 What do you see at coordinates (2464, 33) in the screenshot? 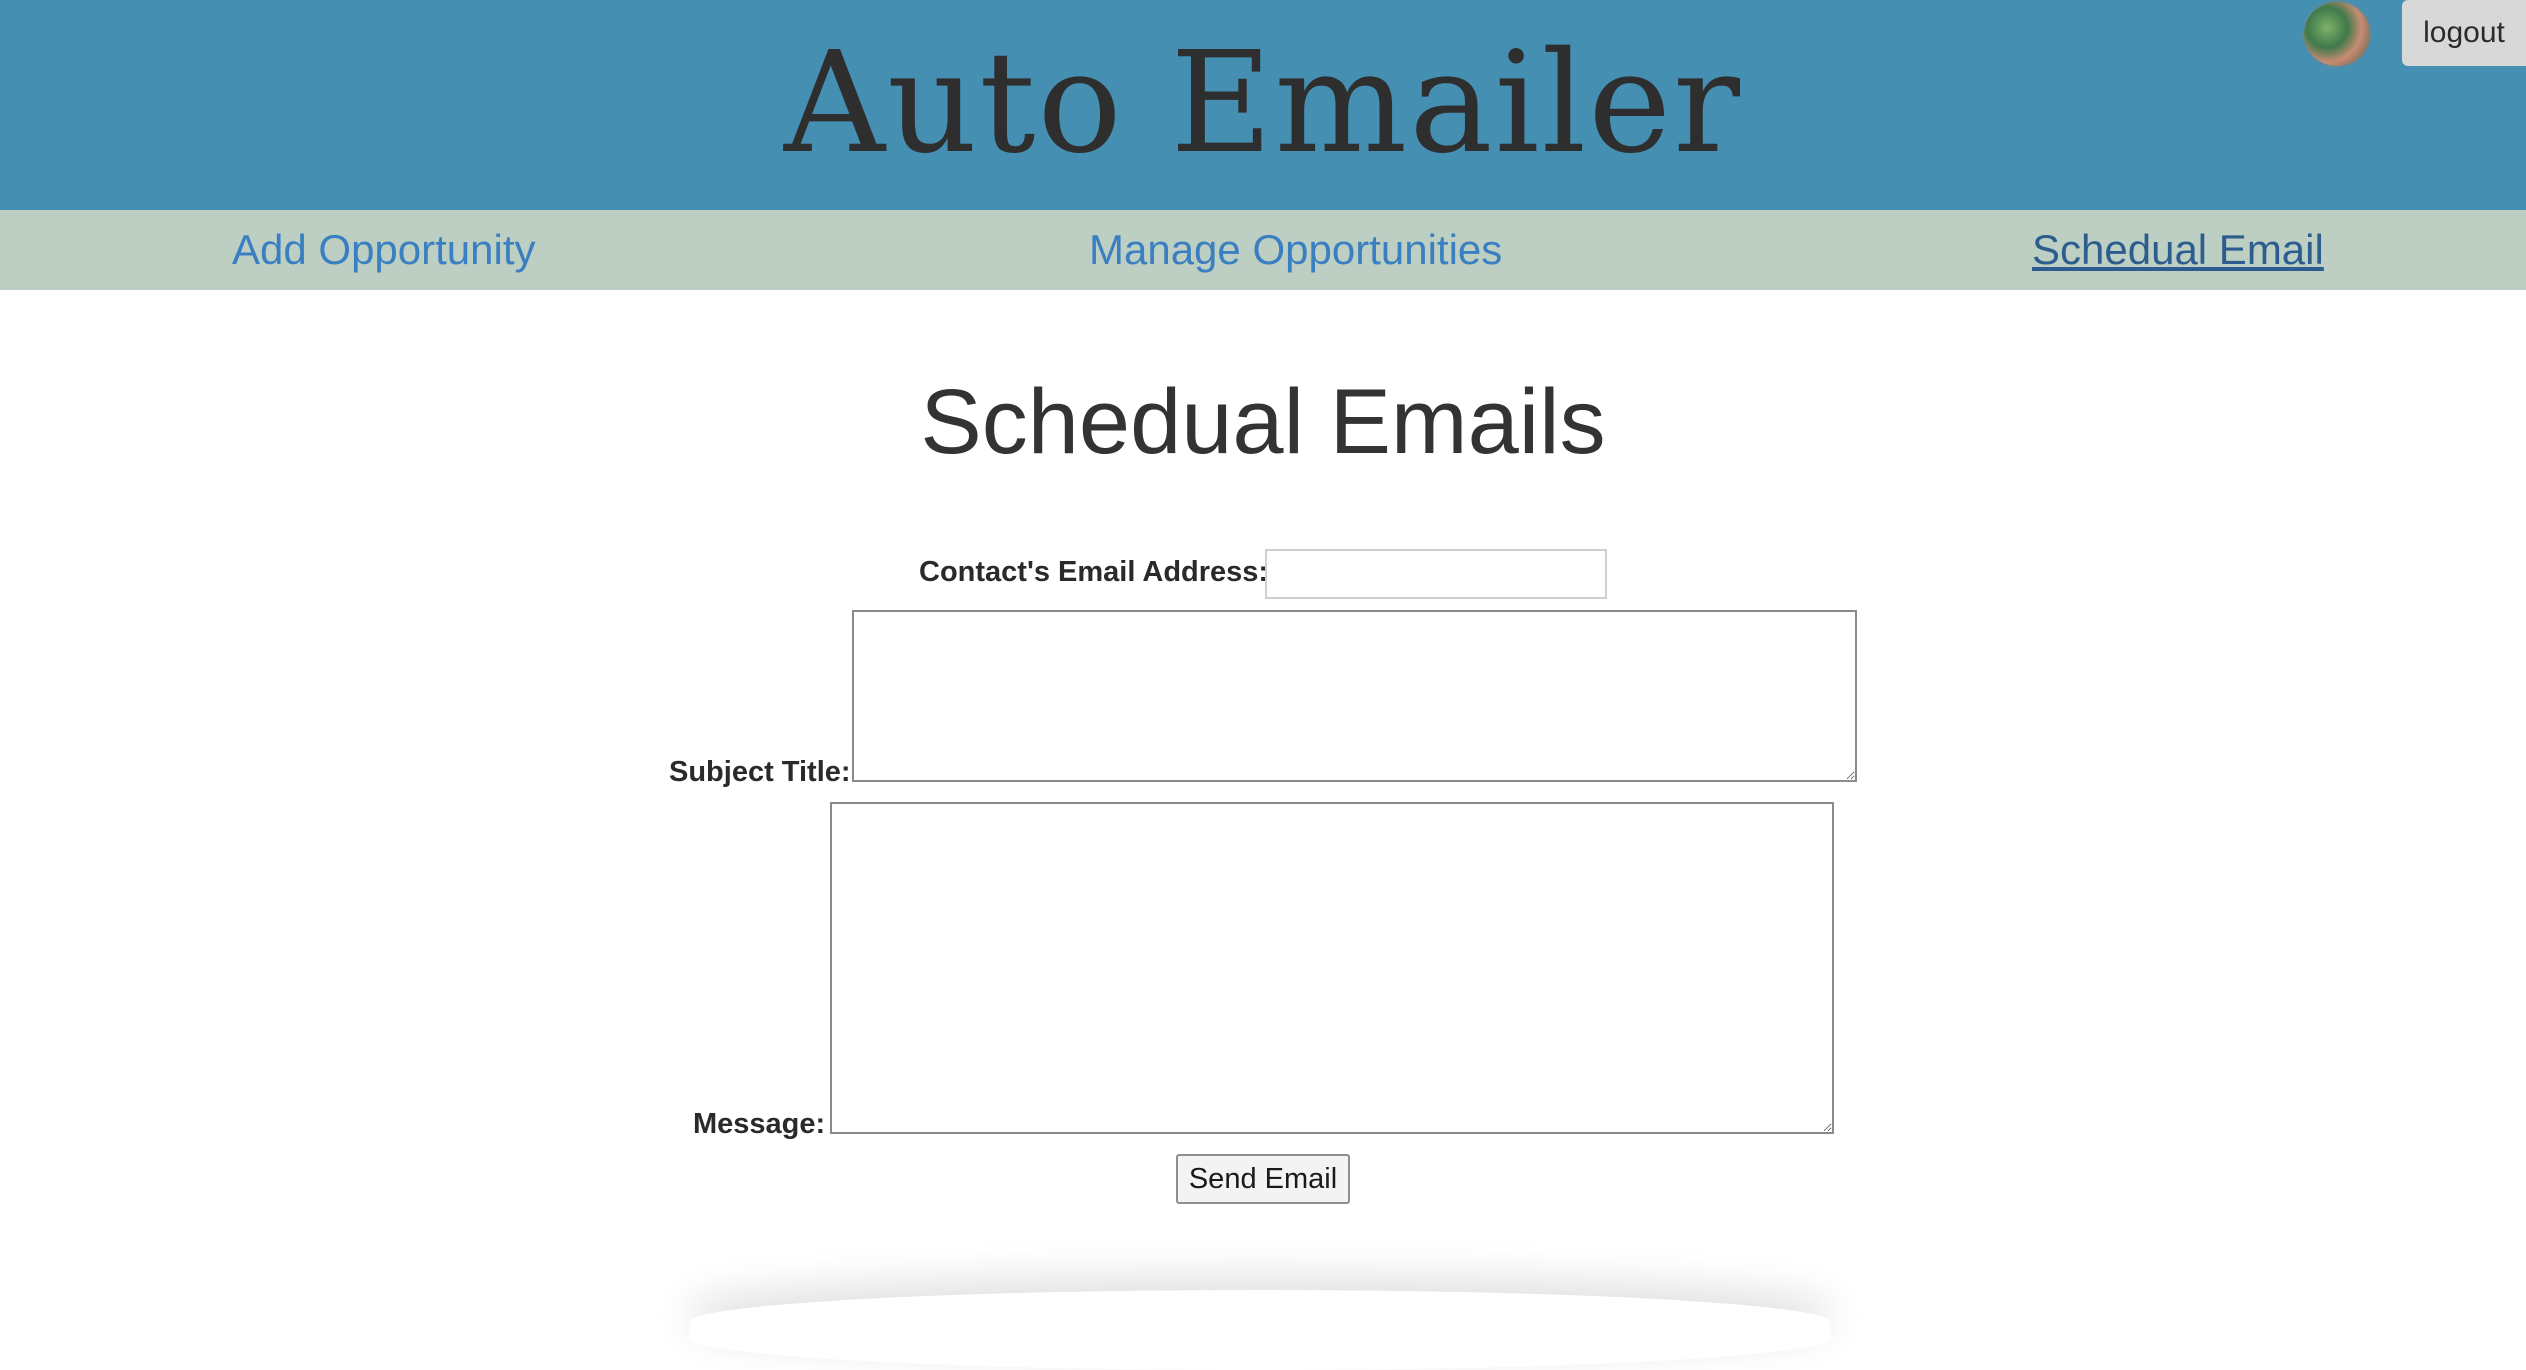
I see `logout-button: logout` at bounding box center [2464, 33].